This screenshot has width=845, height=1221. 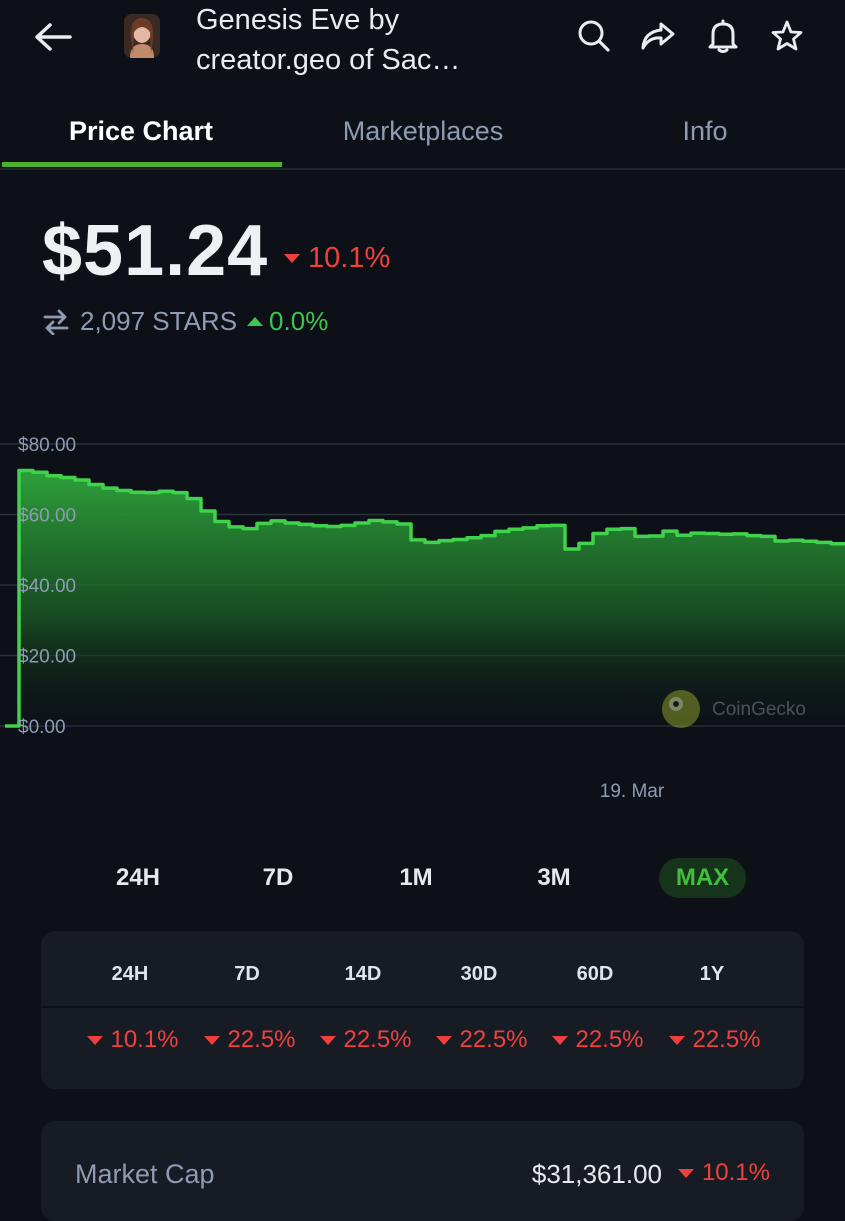 What do you see at coordinates (712, 974) in the screenshot?
I see `change-header-1y: 1Y` at bounding box center [712, 974].